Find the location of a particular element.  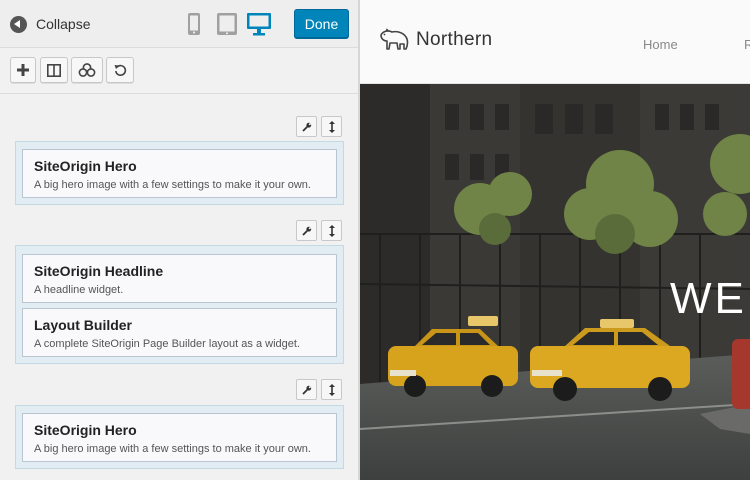

mobile-icon is located at coordinates (194, 24).